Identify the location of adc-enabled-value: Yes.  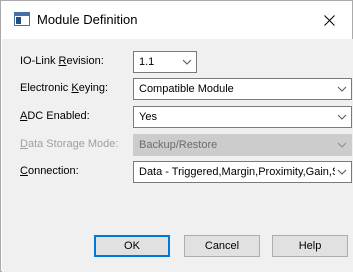
(148, 117).